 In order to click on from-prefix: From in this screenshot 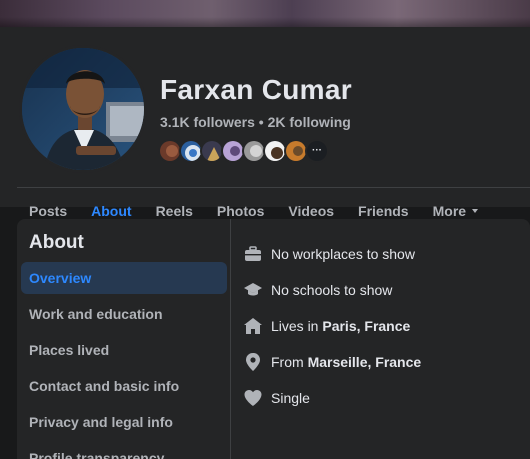, I will do `click(289, 362)`.